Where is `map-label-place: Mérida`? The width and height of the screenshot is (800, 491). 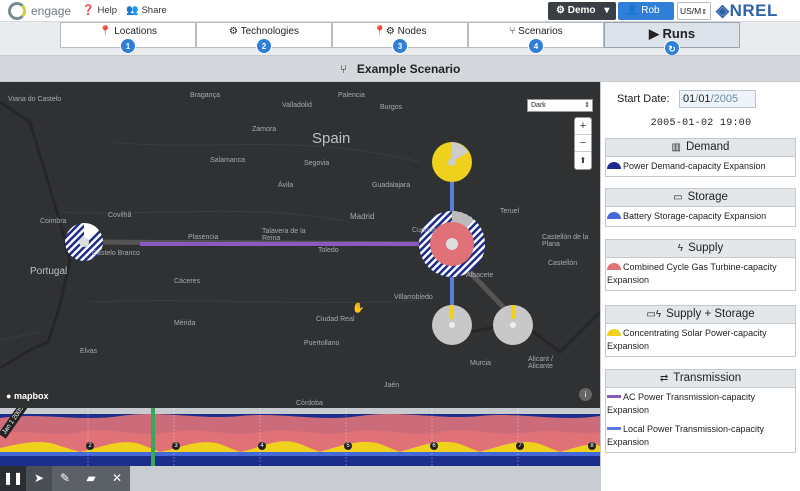 map-label-place: Mérida is located at coordinates (185, 323).